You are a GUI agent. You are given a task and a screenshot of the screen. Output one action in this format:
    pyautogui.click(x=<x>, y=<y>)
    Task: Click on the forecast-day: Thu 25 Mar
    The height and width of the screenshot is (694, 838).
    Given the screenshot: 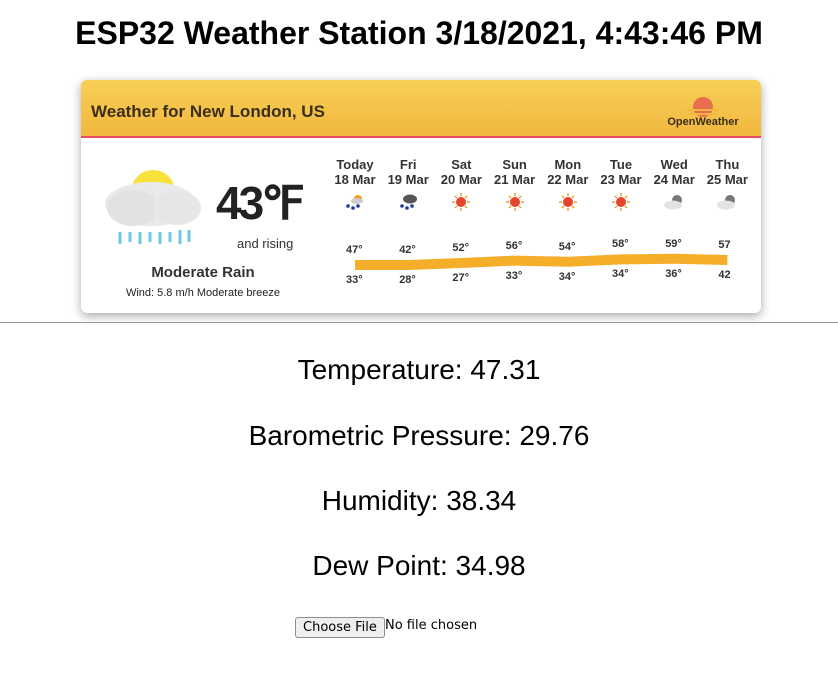 What is the action you would take?
    pyautogui.click(x=727, y=172)
    